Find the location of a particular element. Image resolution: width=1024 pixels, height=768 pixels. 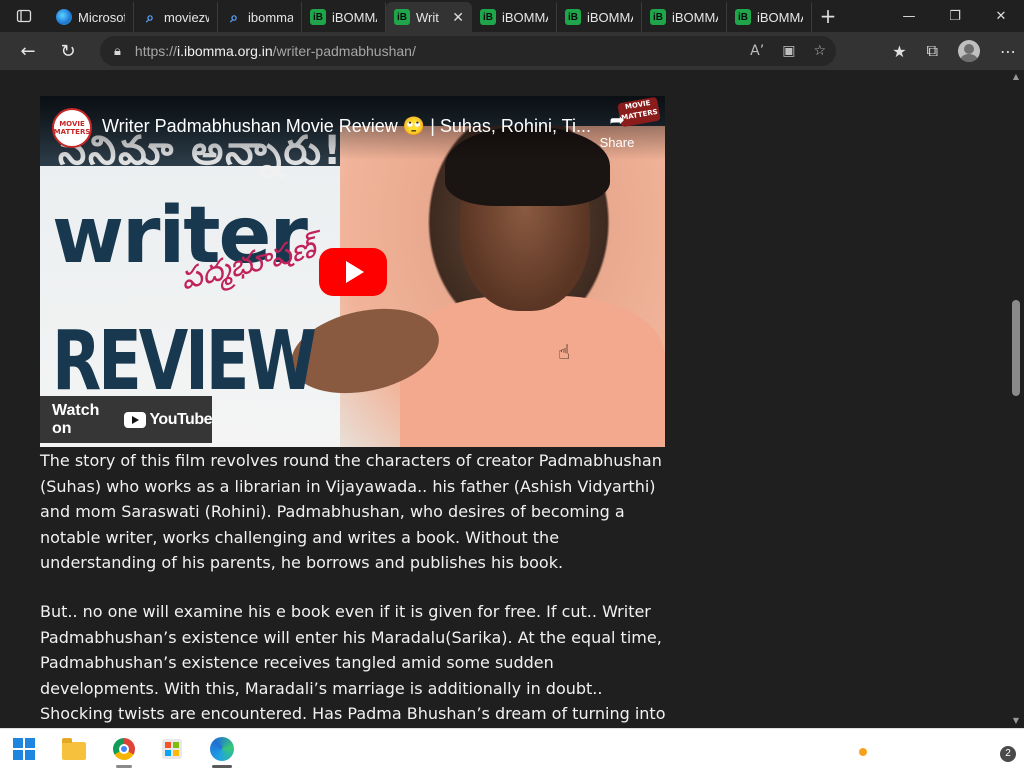

scrollbar-thumb is located at coordinates (1016, 348).